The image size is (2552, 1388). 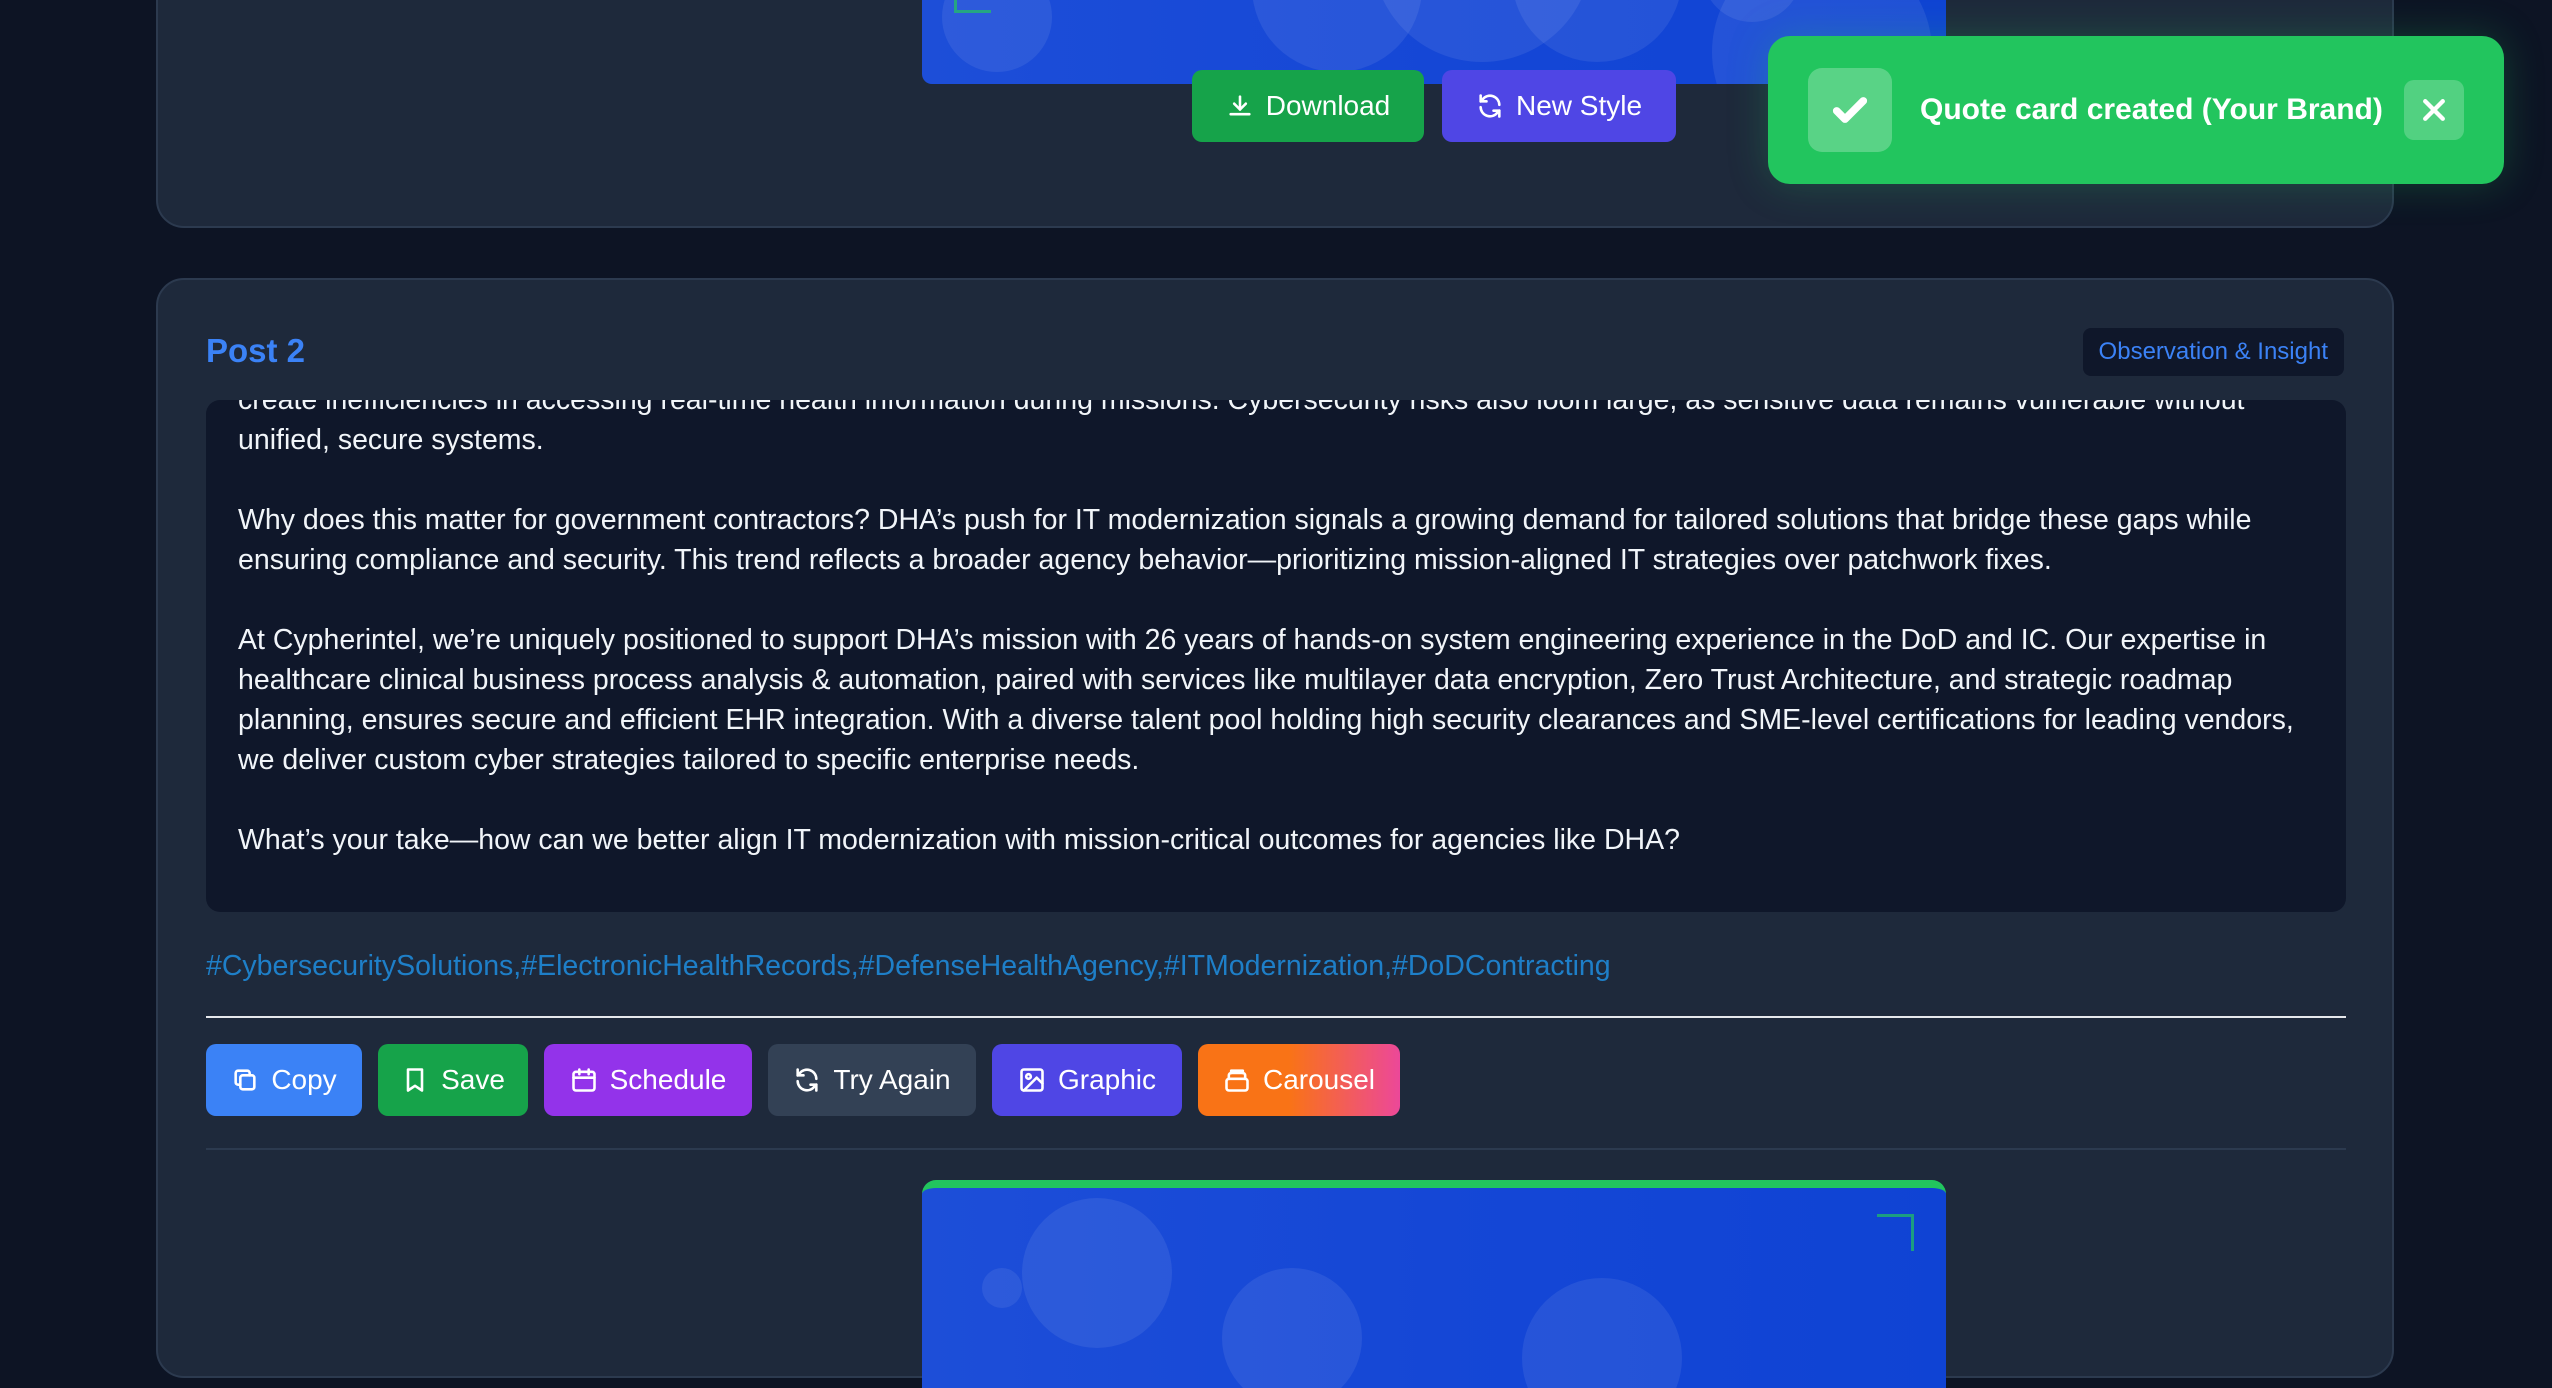 What do you see at coordinates (415, 1080) in the screenshot?
I see `bookmark-icon` at bounding box center [415, 1080].